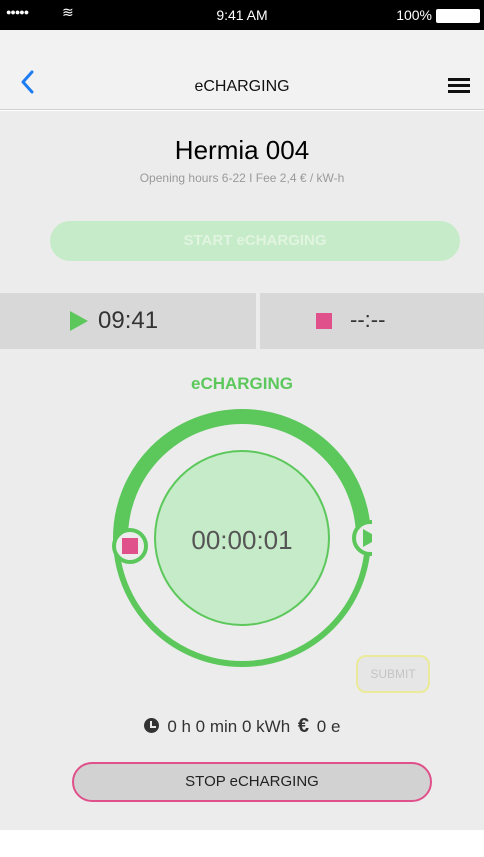 The height and width of the screenshot is (857, 484). Describe the element at coordinates (324, 321) in the screenshot. I see `stop-icon` at that location.